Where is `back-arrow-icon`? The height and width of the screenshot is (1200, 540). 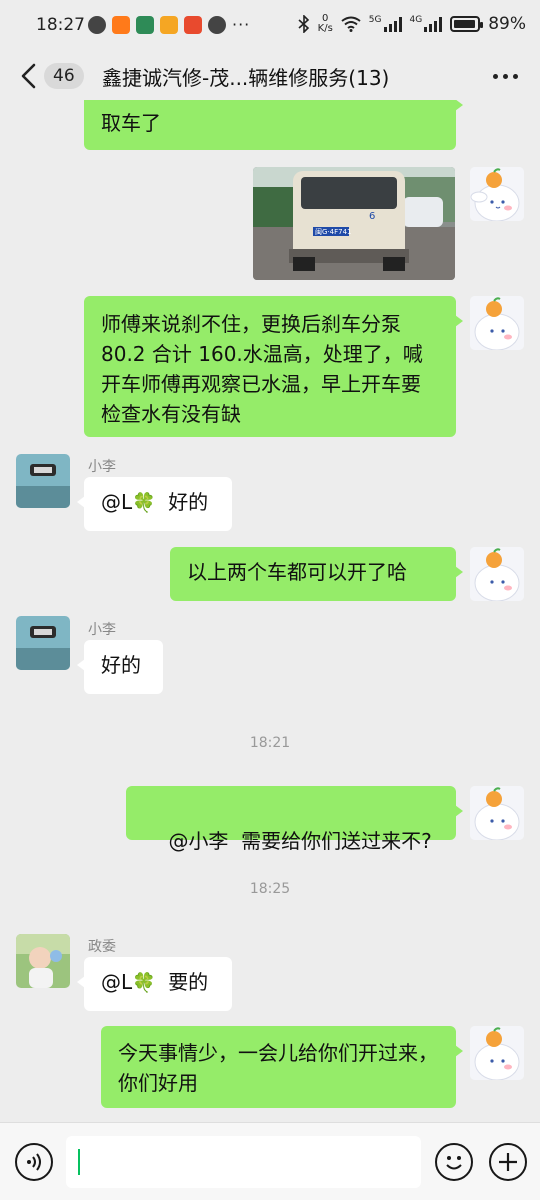 back-arrow-icon is located at coordinates (30, 76).